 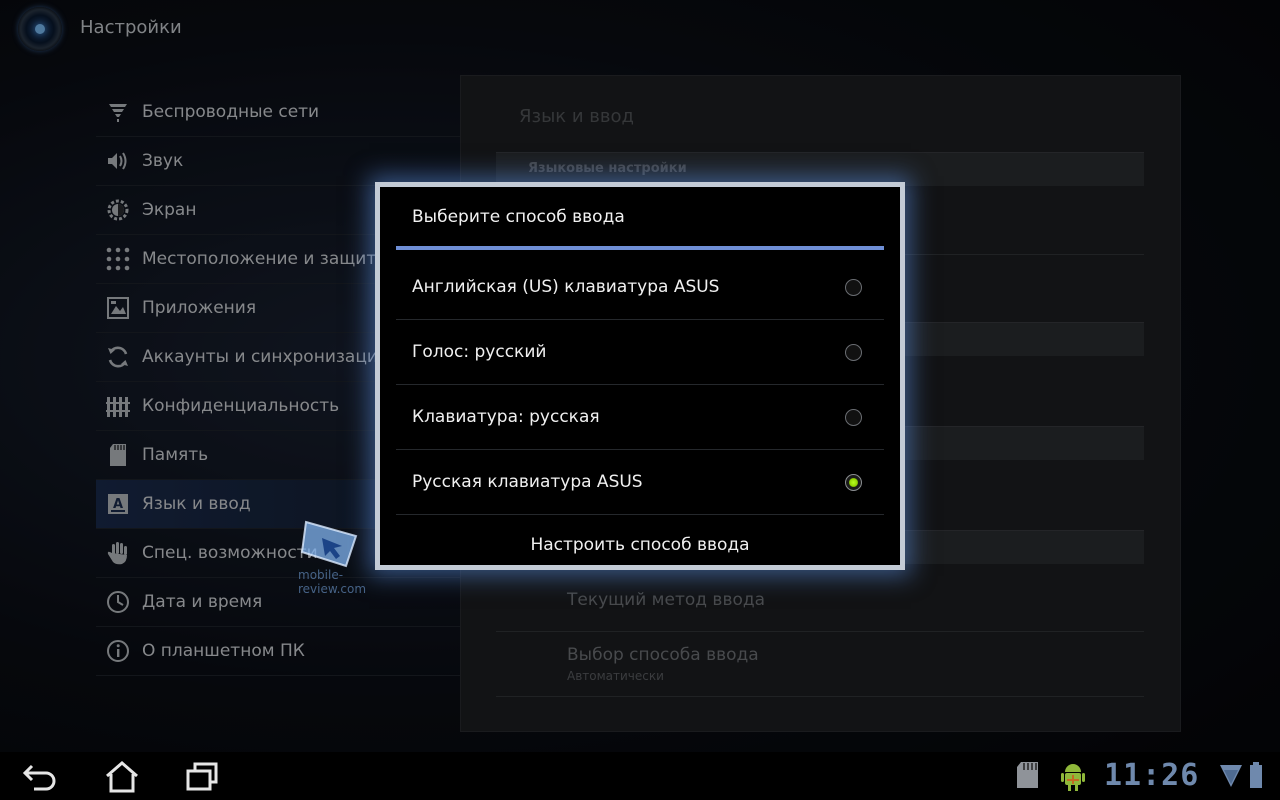 I want to click on recent-apps-icon, so click(x=204, y=777).